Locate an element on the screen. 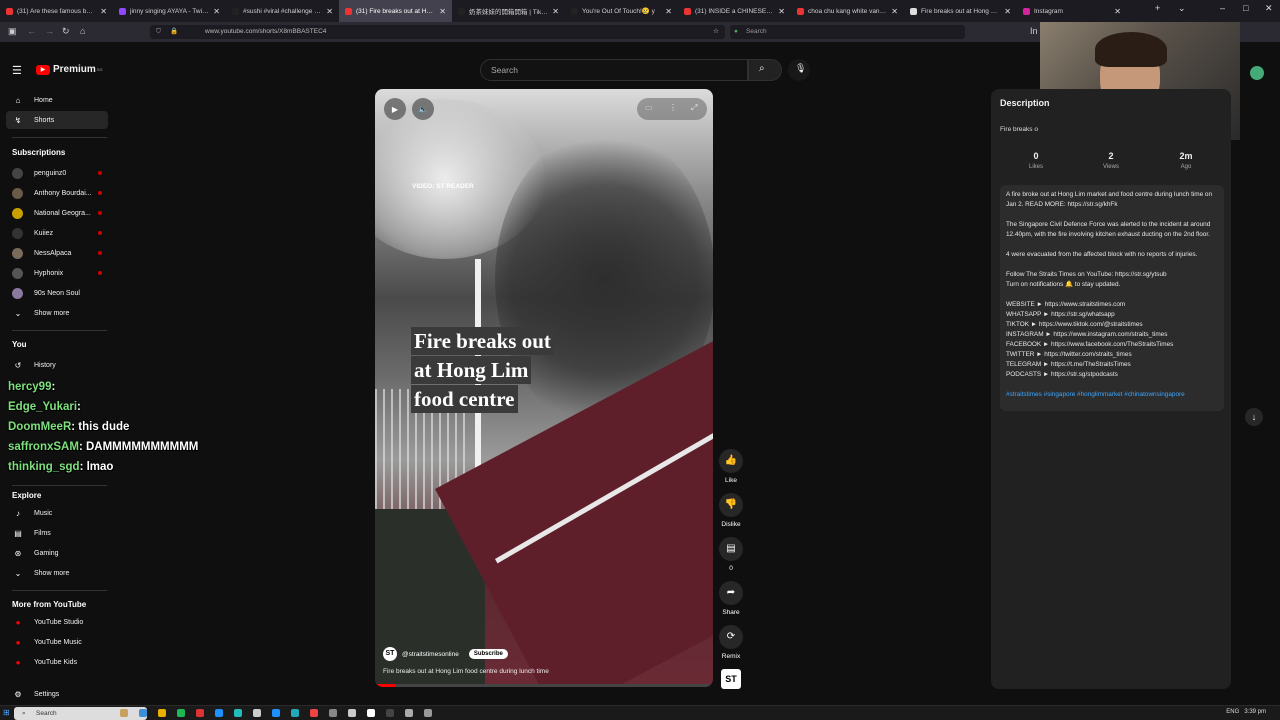  subscriptions-heading: Subscriptions is located at coordinates (38, 152).